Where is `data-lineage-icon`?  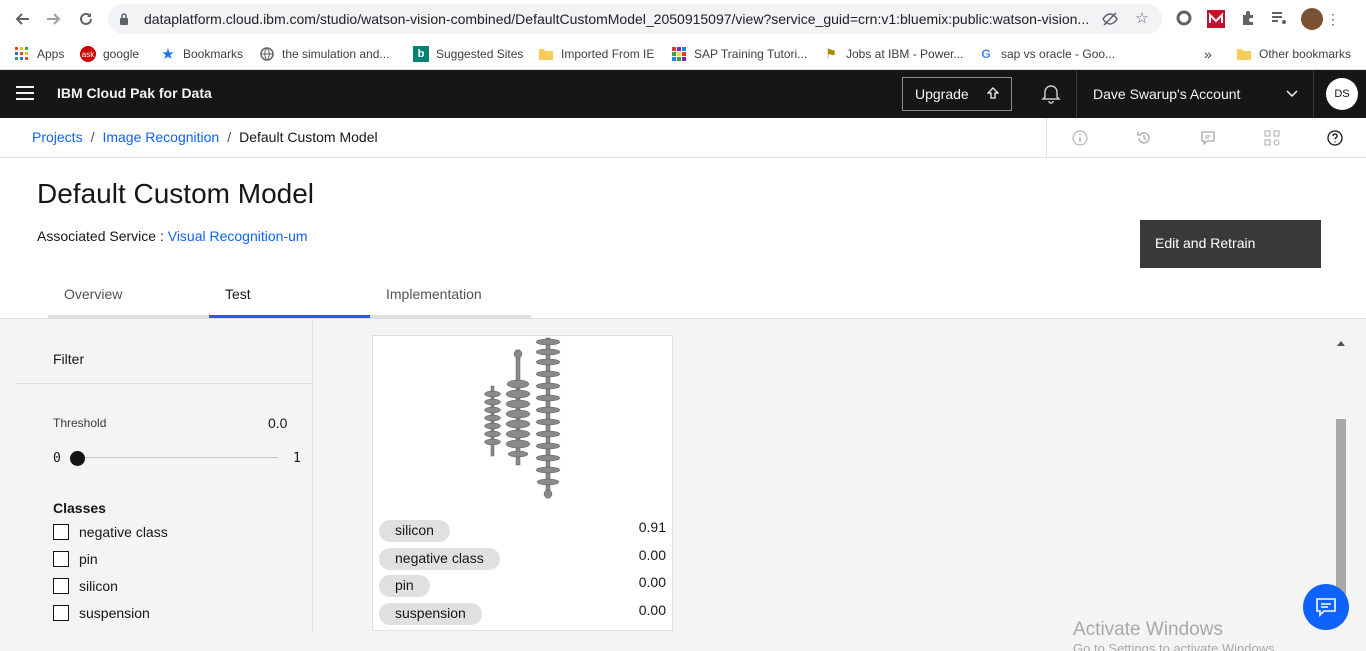 data-lineage-icon is located at coordinates (1272, 138).